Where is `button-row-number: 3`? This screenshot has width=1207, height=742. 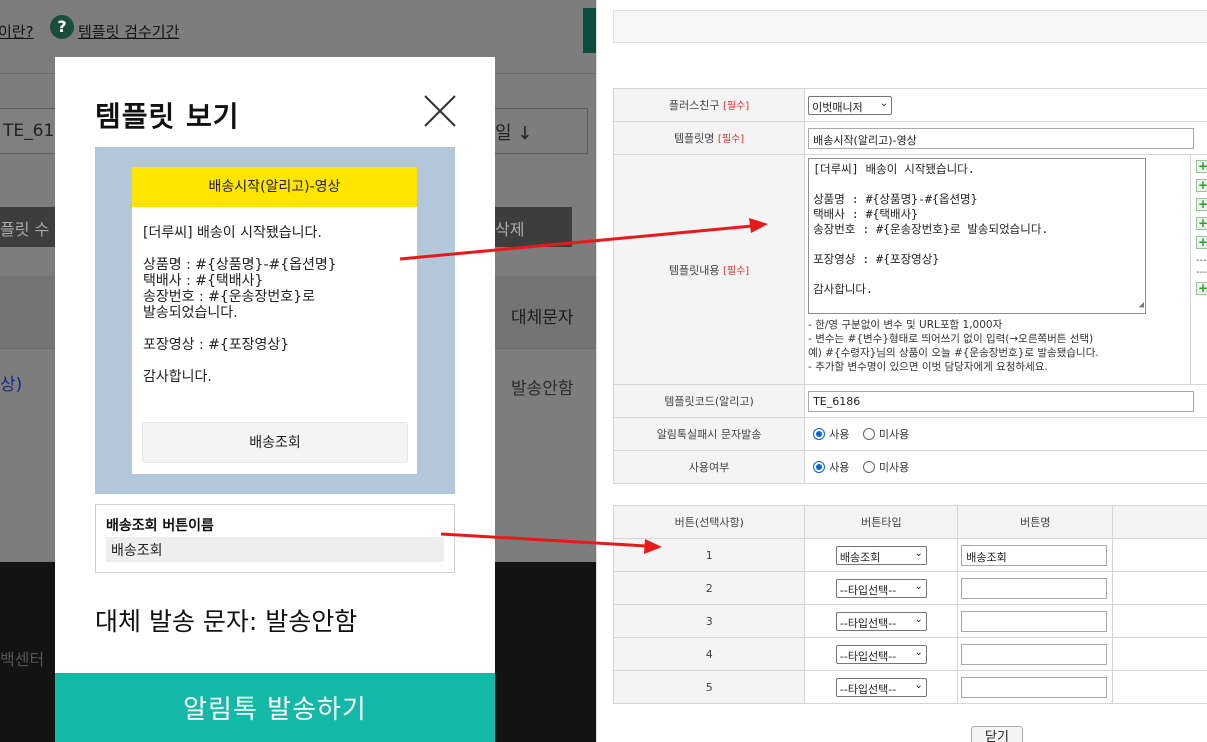
button-row-number: 3 is located at coordinates (709, 621).